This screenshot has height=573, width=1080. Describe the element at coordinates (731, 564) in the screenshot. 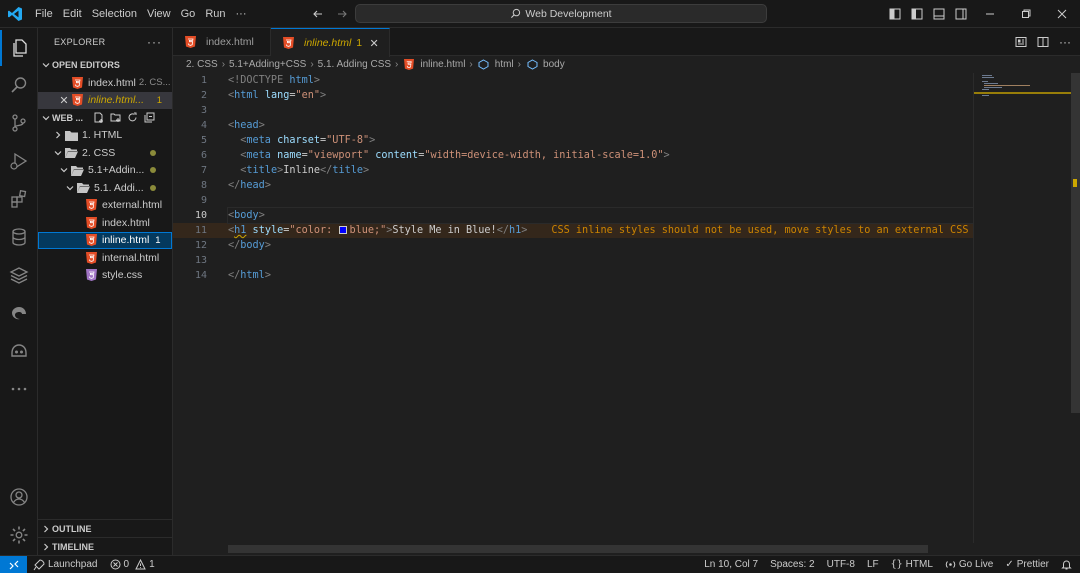

I see `cursor-position: Ln 10, Col 7` at that location.